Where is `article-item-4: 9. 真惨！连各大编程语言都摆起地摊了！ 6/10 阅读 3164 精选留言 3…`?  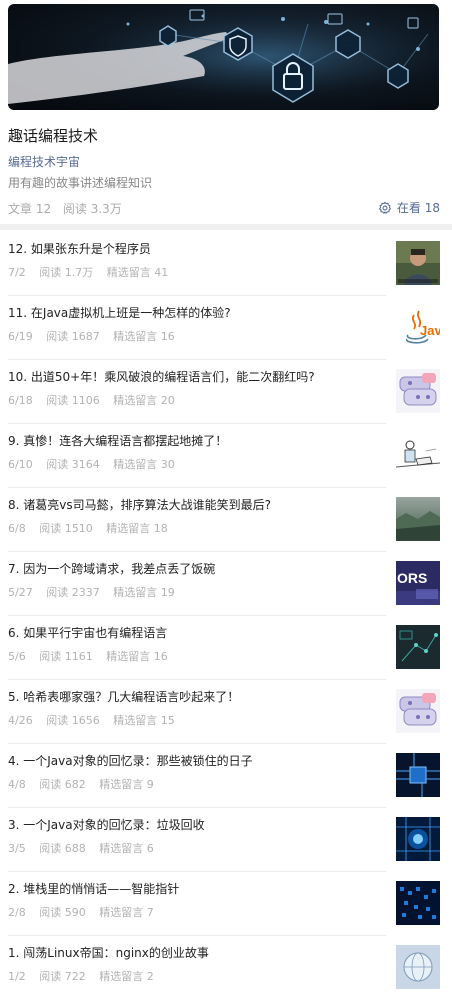 article-item-4: 9. 真惨！连各大编程语言都摆起地摊了！ 6/10 阅读 3164 精选留言 3… is located at coordinates (226, 456).